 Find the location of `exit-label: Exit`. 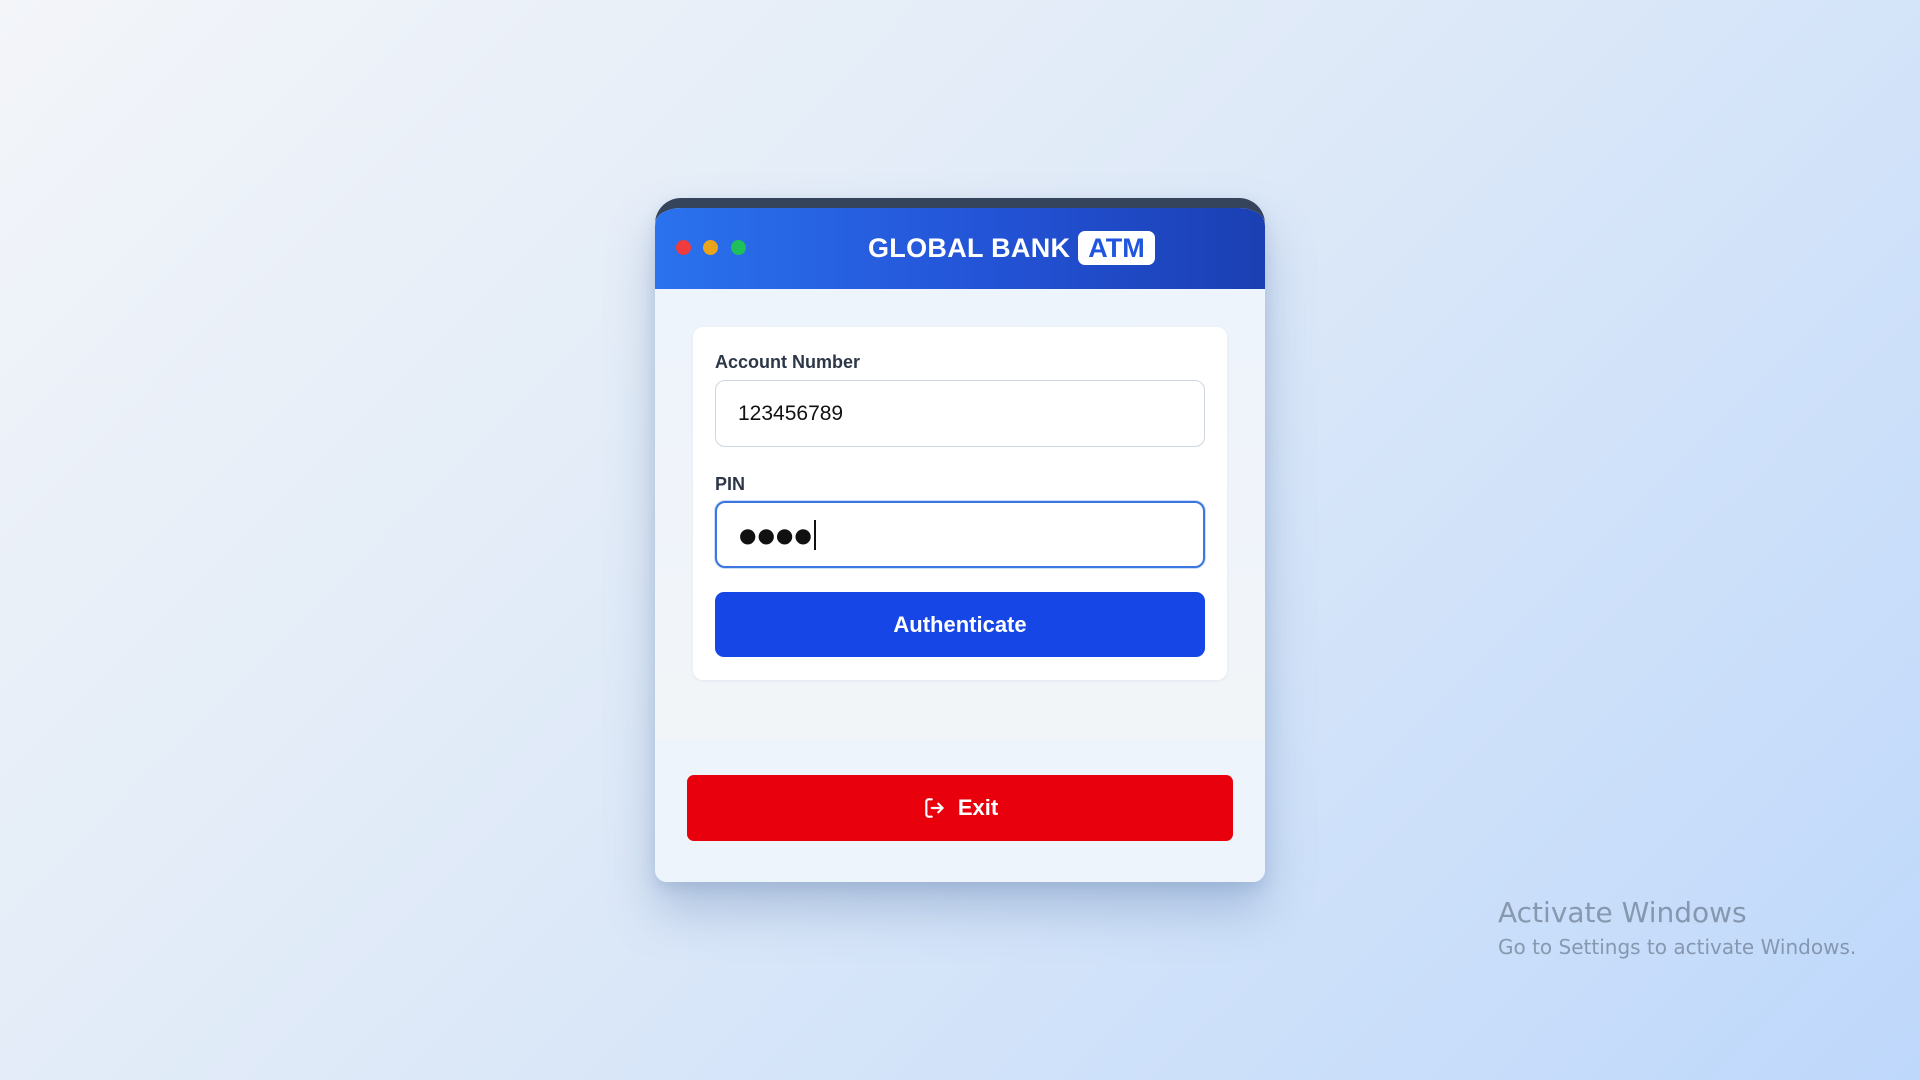

exit-label: Exit is located at coordinates (978, 807).